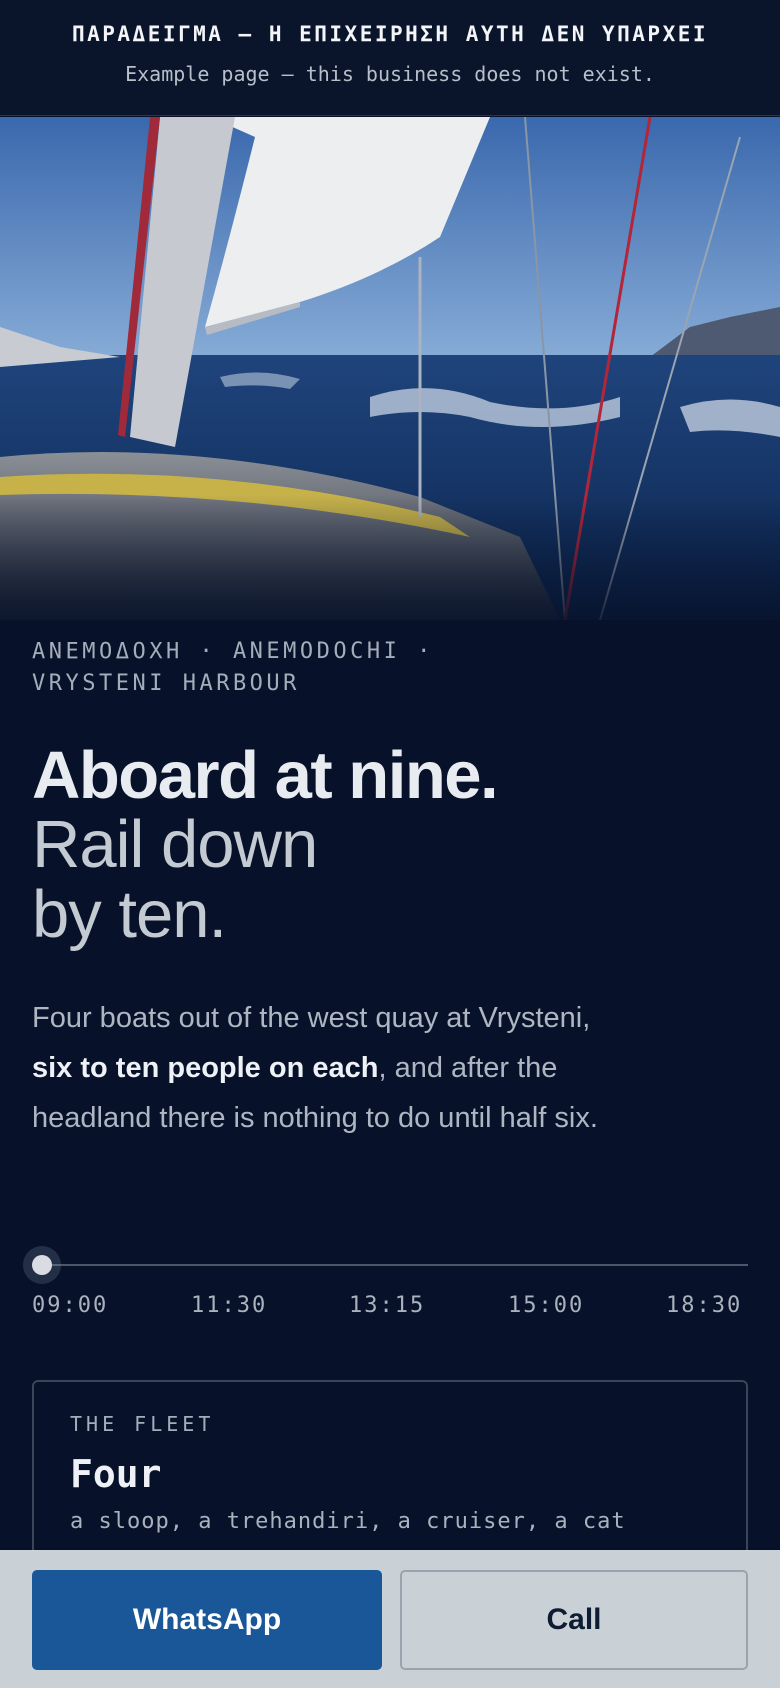 This screenshot has width=780, height=1688. I want to click on whatsapp-button: WhatsApp, so click(207, 1620).